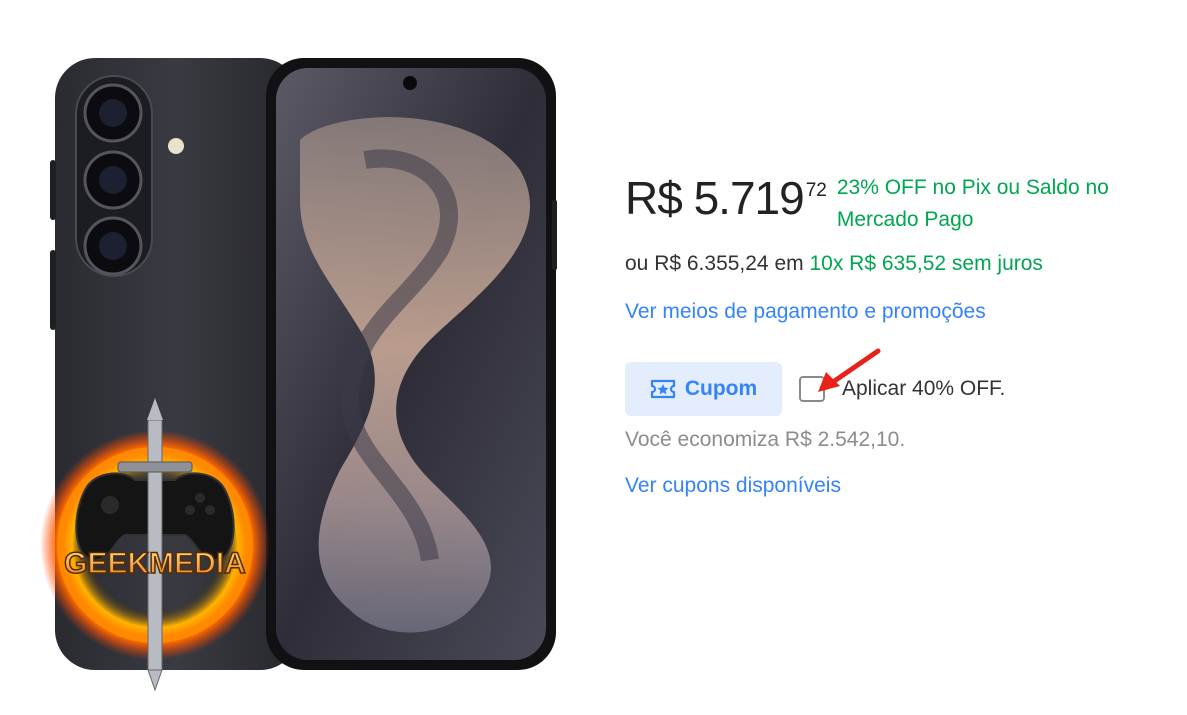 The height and width of the screenshot is (715, 1187). I want to click on ticket-star-icon, so click(663, 389).